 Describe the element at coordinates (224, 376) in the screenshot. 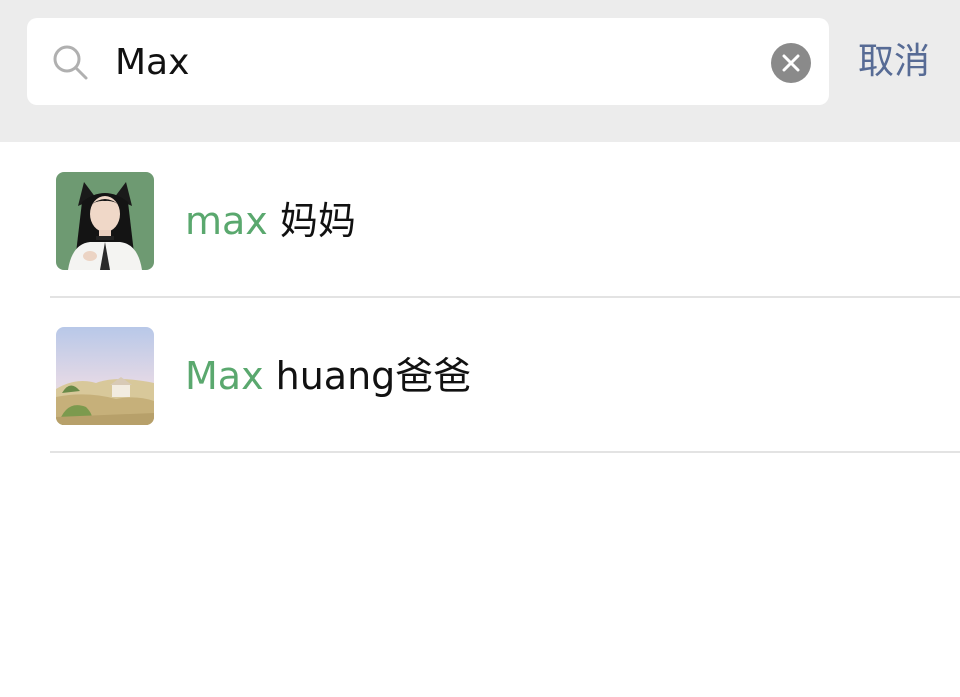

I see `matched-keyword: Max` at that location.